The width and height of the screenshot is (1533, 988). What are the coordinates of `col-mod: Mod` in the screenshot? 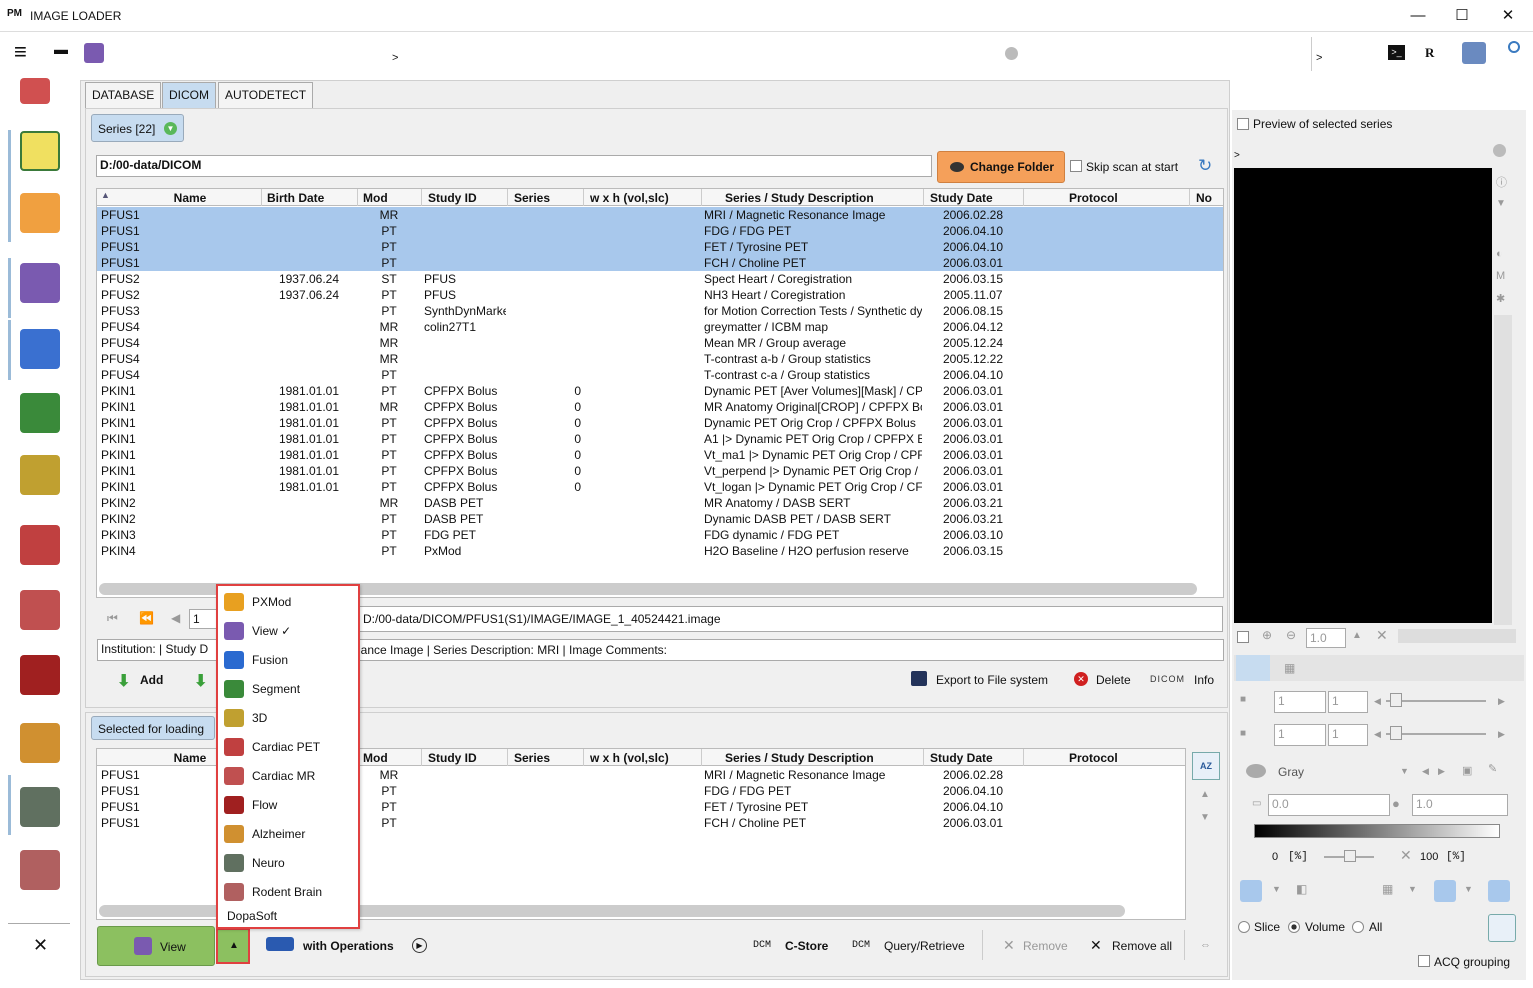 It's located at (375, 758).